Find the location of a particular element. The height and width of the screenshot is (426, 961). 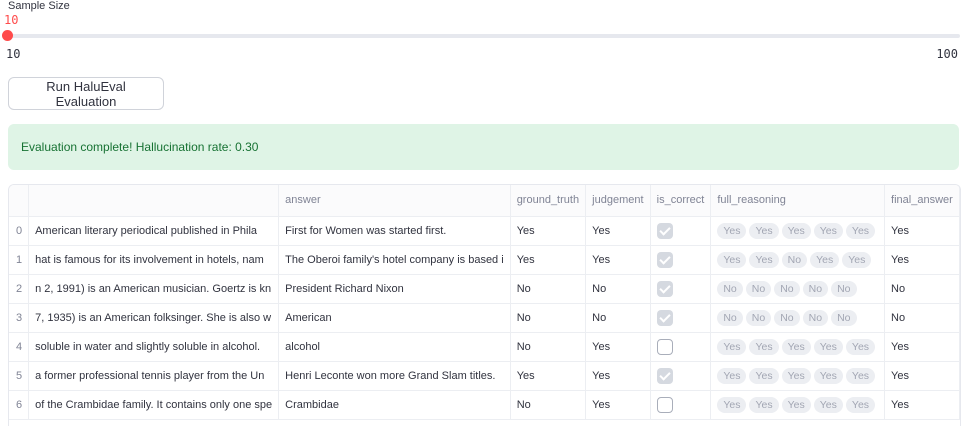

column-header-ground-truth: ground_truth is located at coordinates (548, 201).